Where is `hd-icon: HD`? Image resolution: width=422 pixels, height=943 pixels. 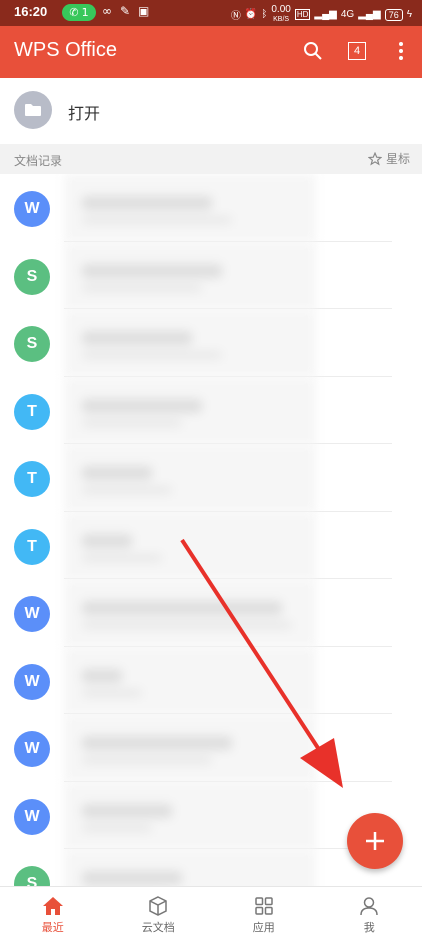
hd-icon: HD is located at coordinates (303, 14).